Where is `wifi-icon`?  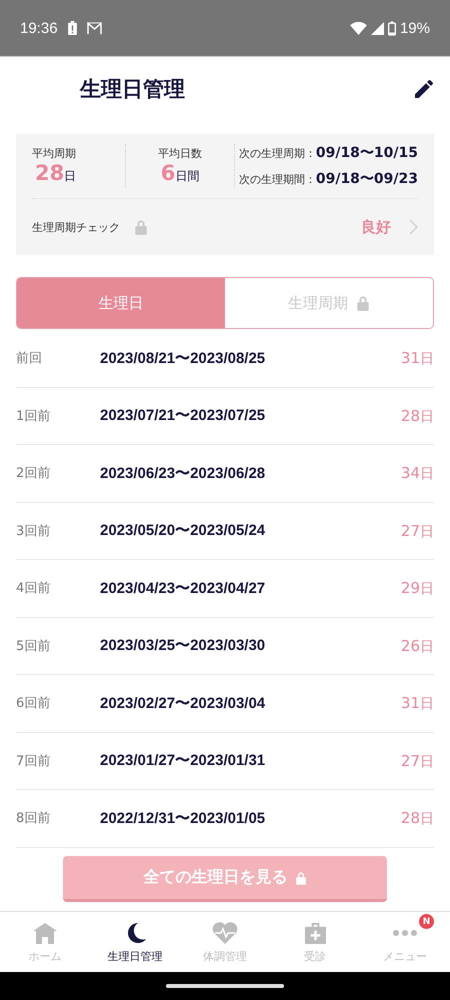 wifi-icon is located at coordinates (358, 28).